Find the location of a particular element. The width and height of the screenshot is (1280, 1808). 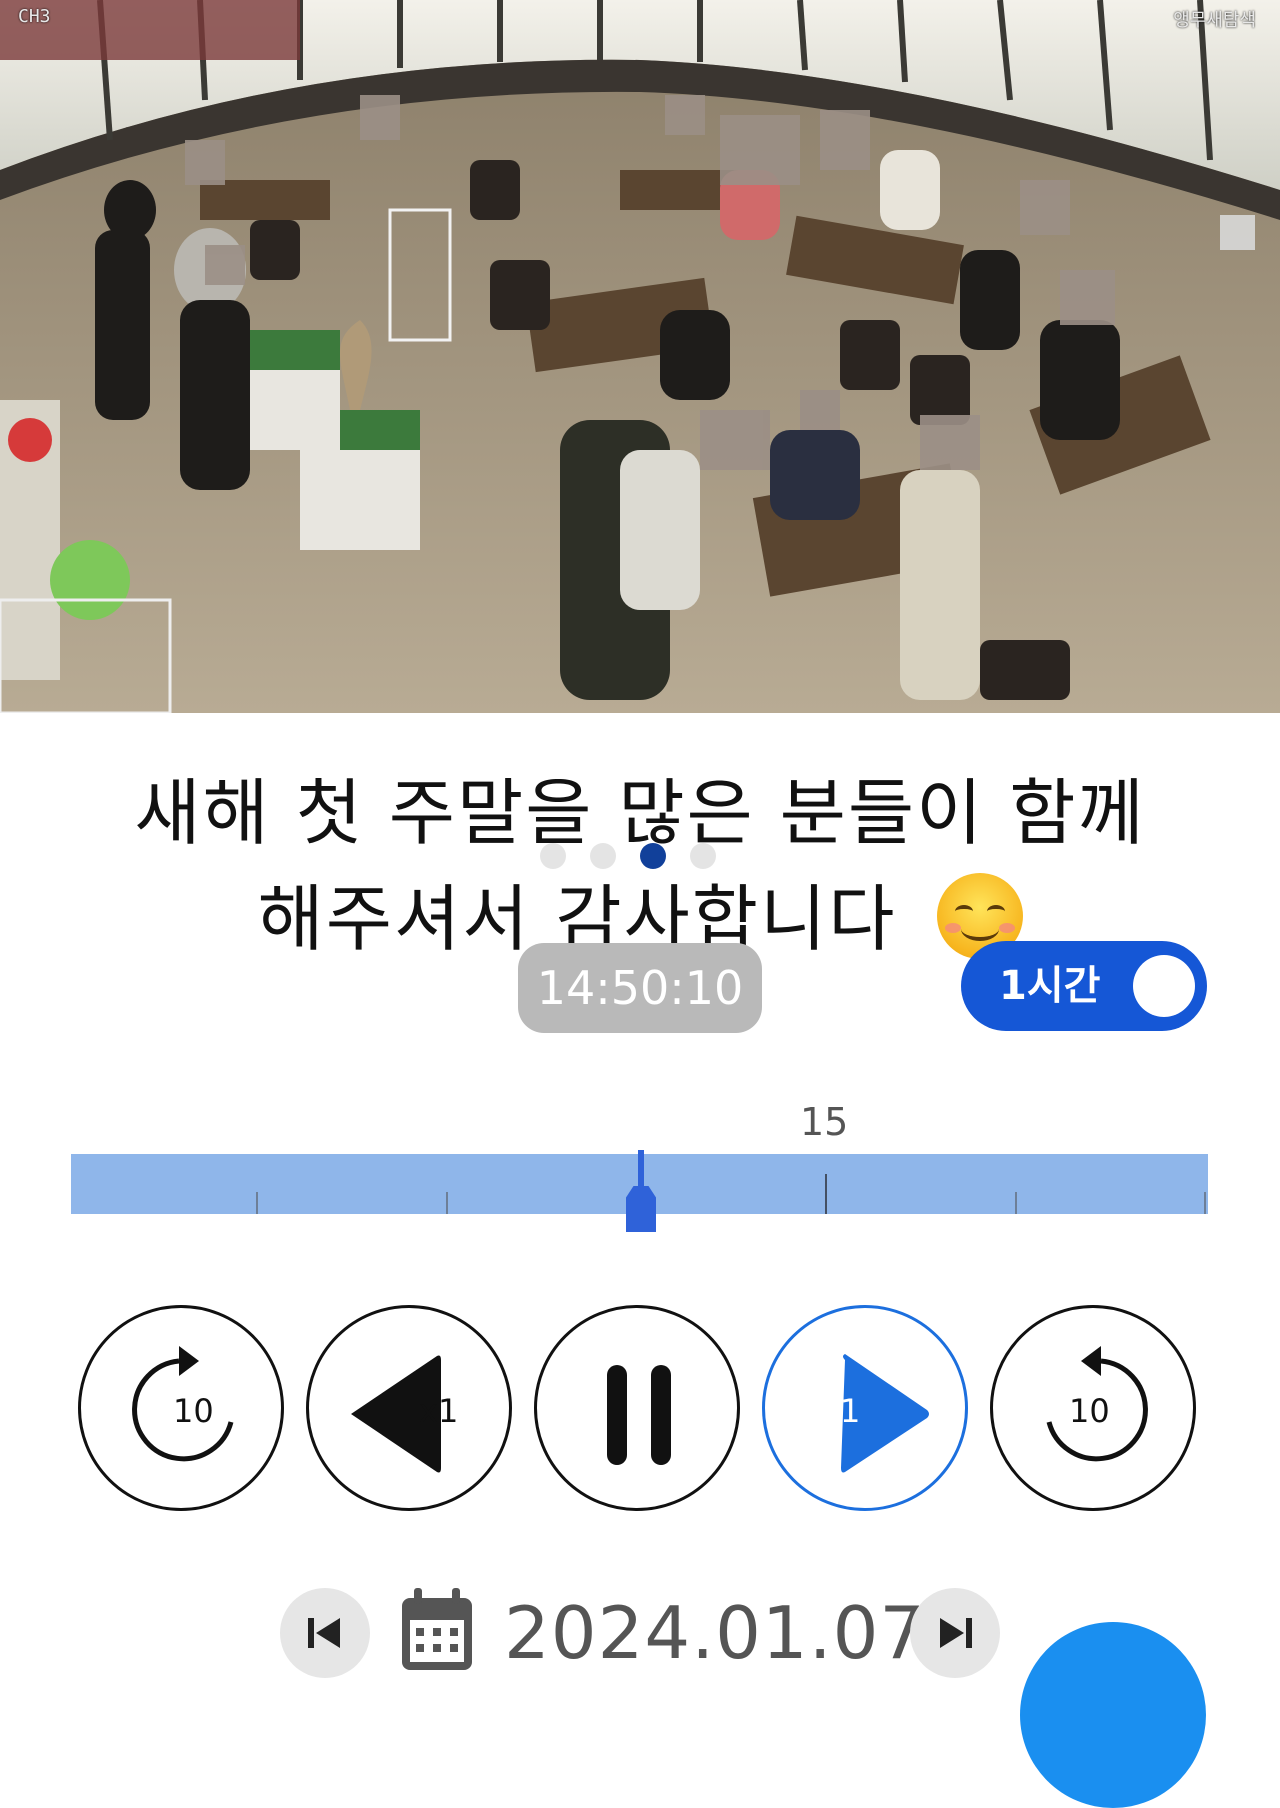

timeline-hour-label: 15 is located at coordinates (824, 1122).